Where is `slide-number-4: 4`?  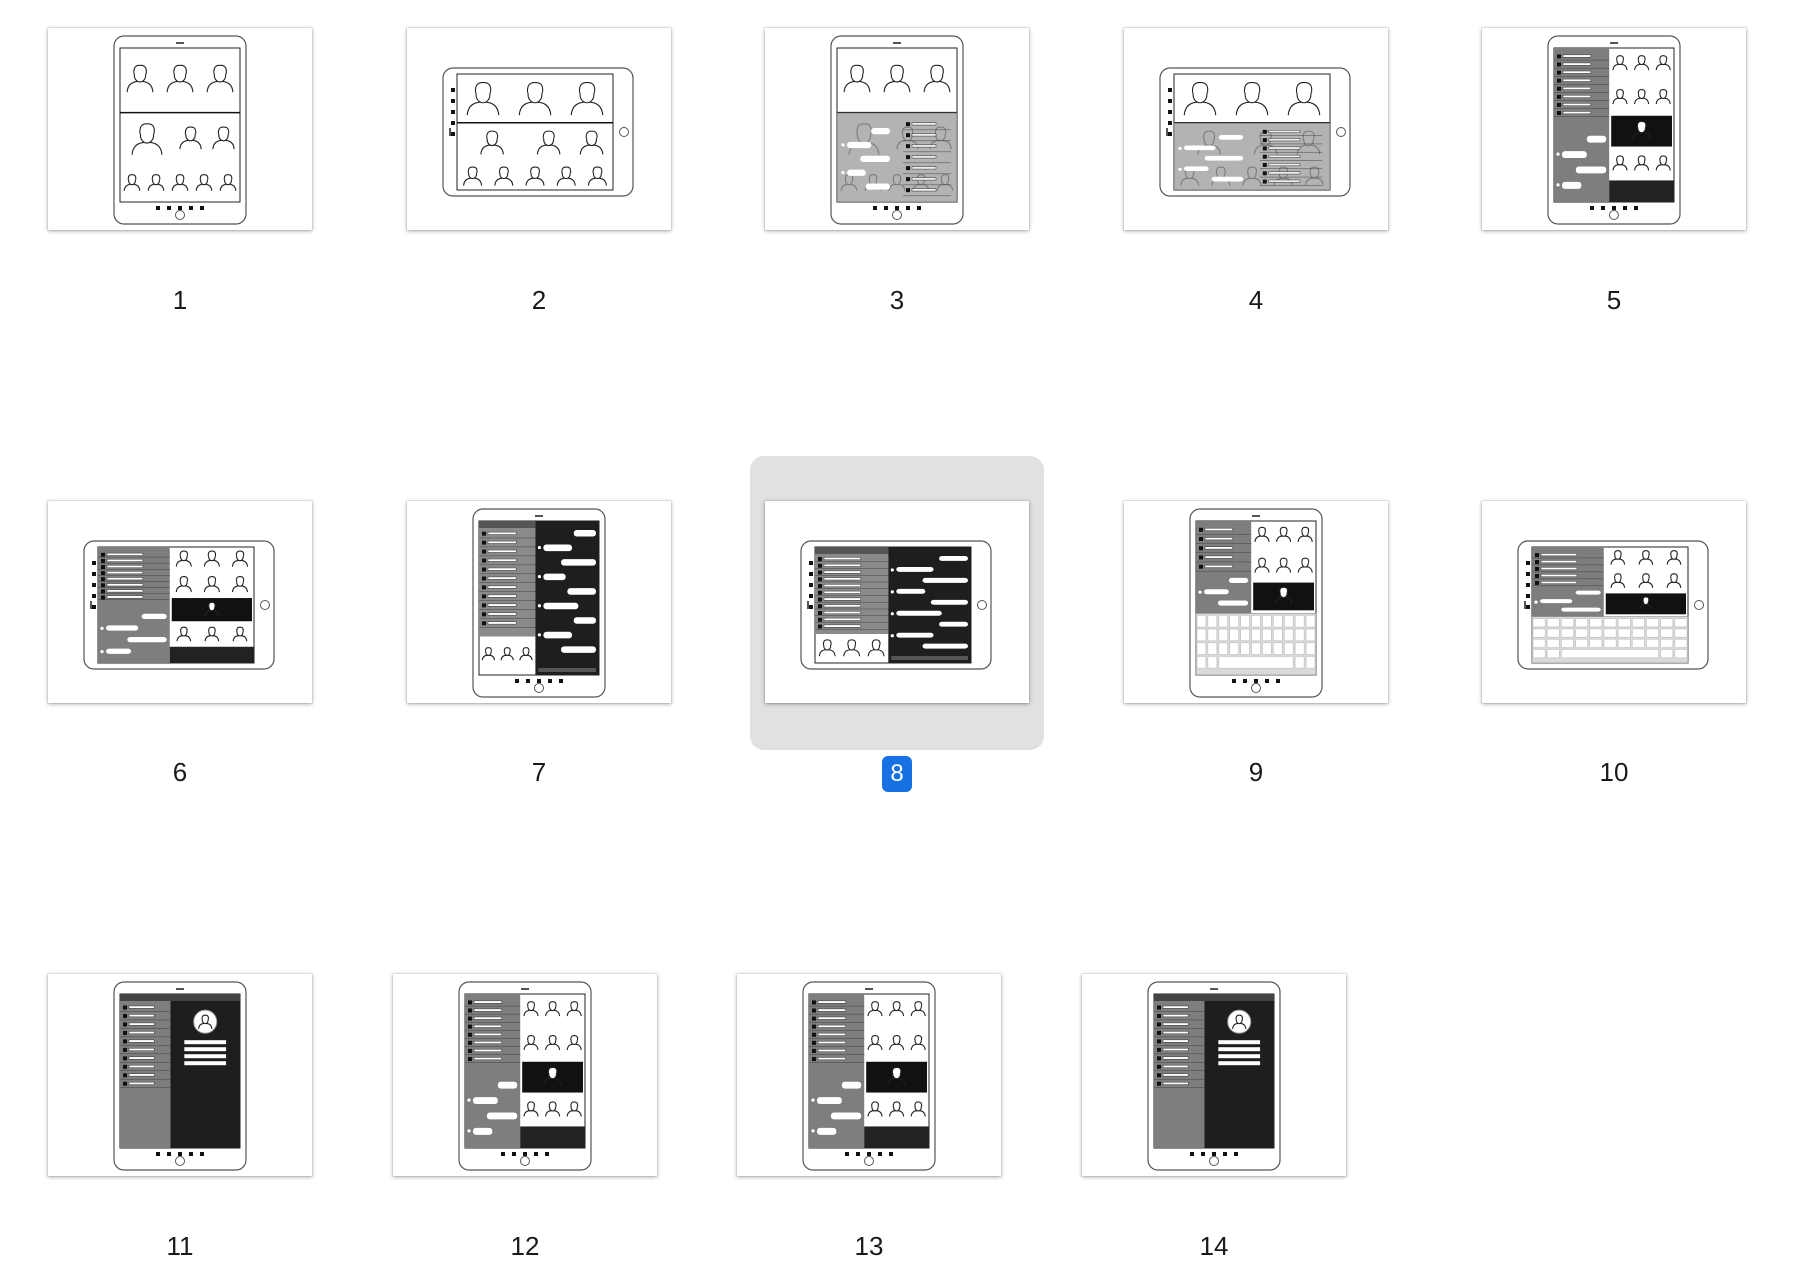
slide-number-4: 4 is located at coordinates (1256, 300).